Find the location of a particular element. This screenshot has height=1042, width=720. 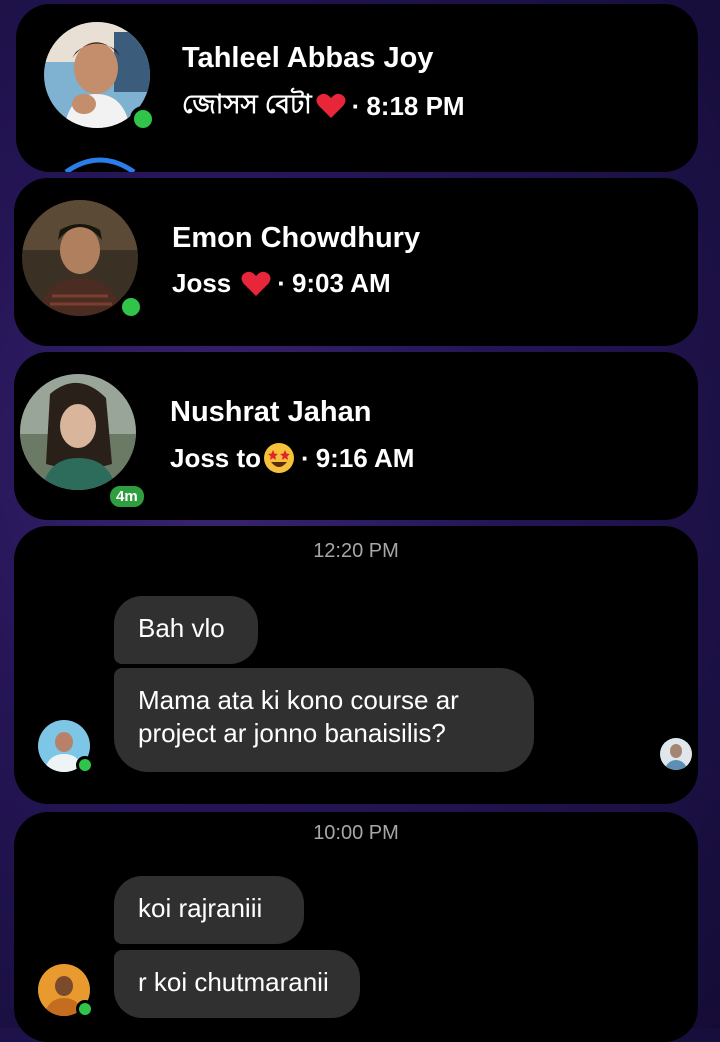

message-timestamp: 12:20 PM is located at coordinates (356, 551).